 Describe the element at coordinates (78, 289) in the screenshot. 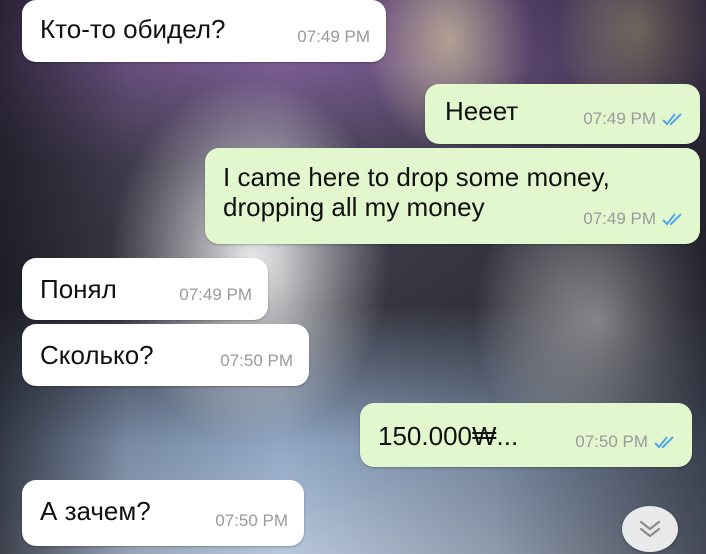

I see `message-text: Понял` at that location.